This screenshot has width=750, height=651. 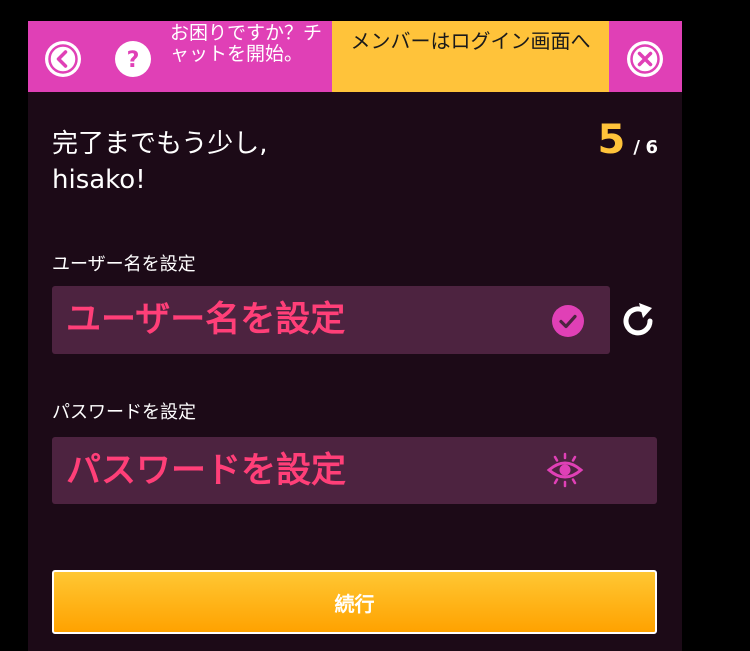 What do you see at coordinates (206, 320) in the screenshot?
I see `username-value: ユーザー名を設定` at bounding box center [206, 320].